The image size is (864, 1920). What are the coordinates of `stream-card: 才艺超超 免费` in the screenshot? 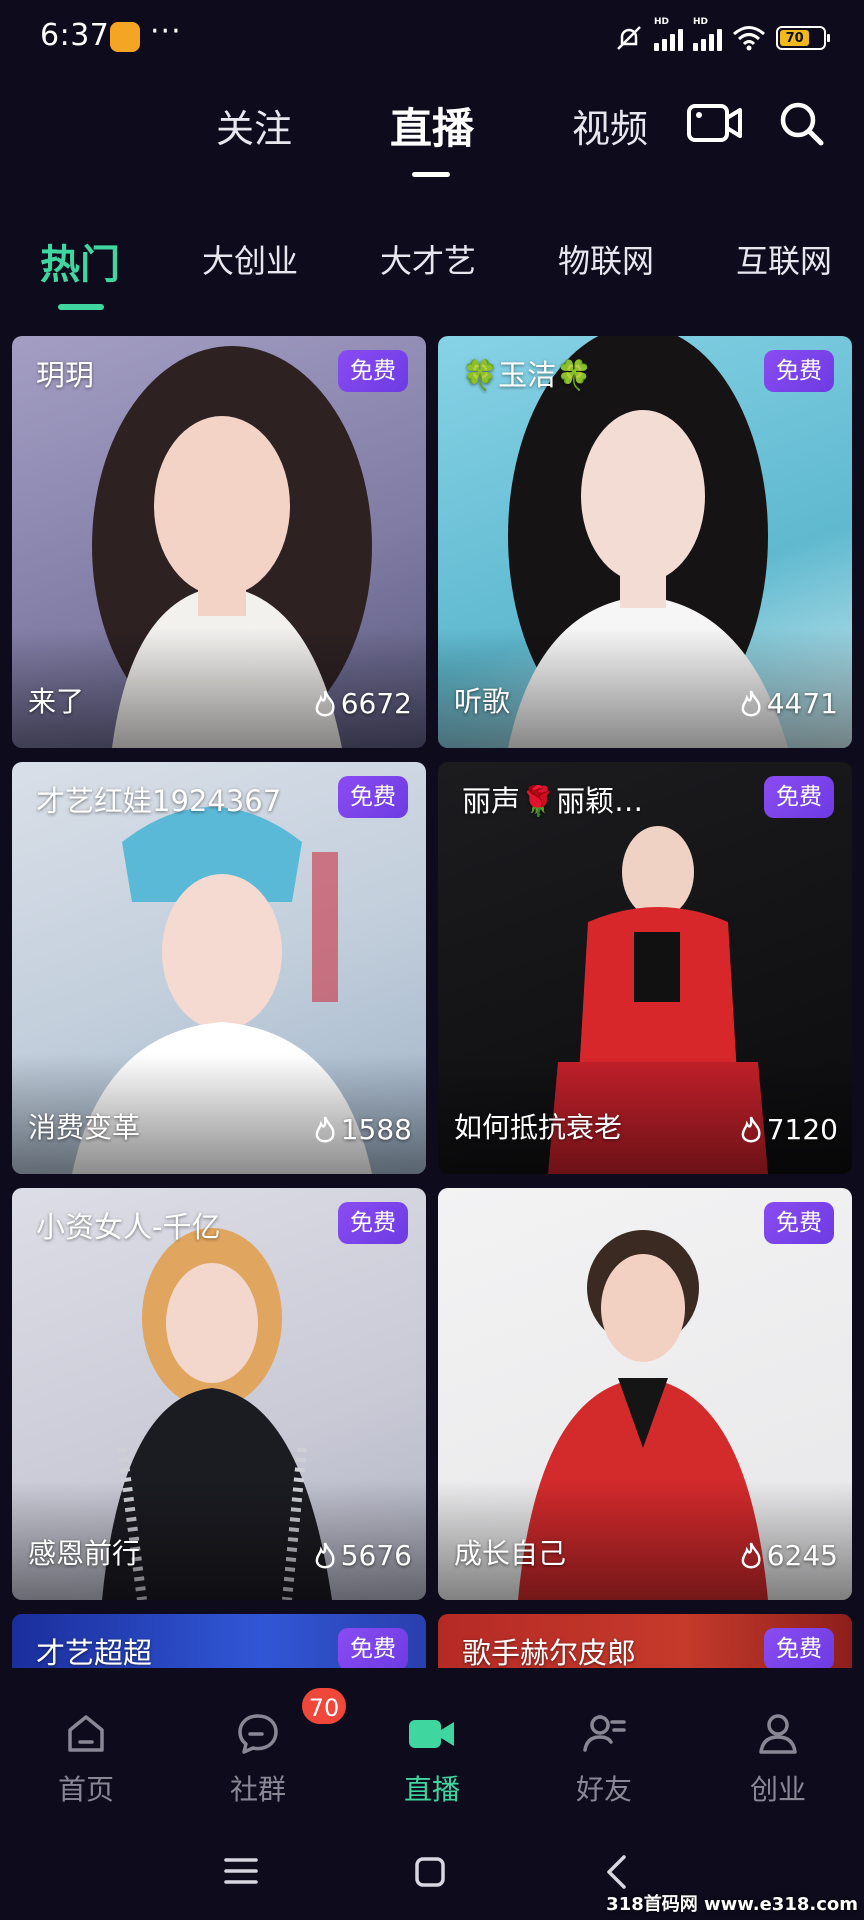 It's located at (219, 1641).